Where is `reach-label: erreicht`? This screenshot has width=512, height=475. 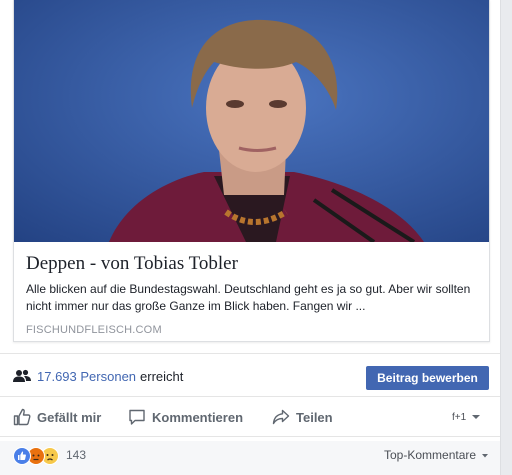
reach-label: erreicht is located at coordinates (162, 376).